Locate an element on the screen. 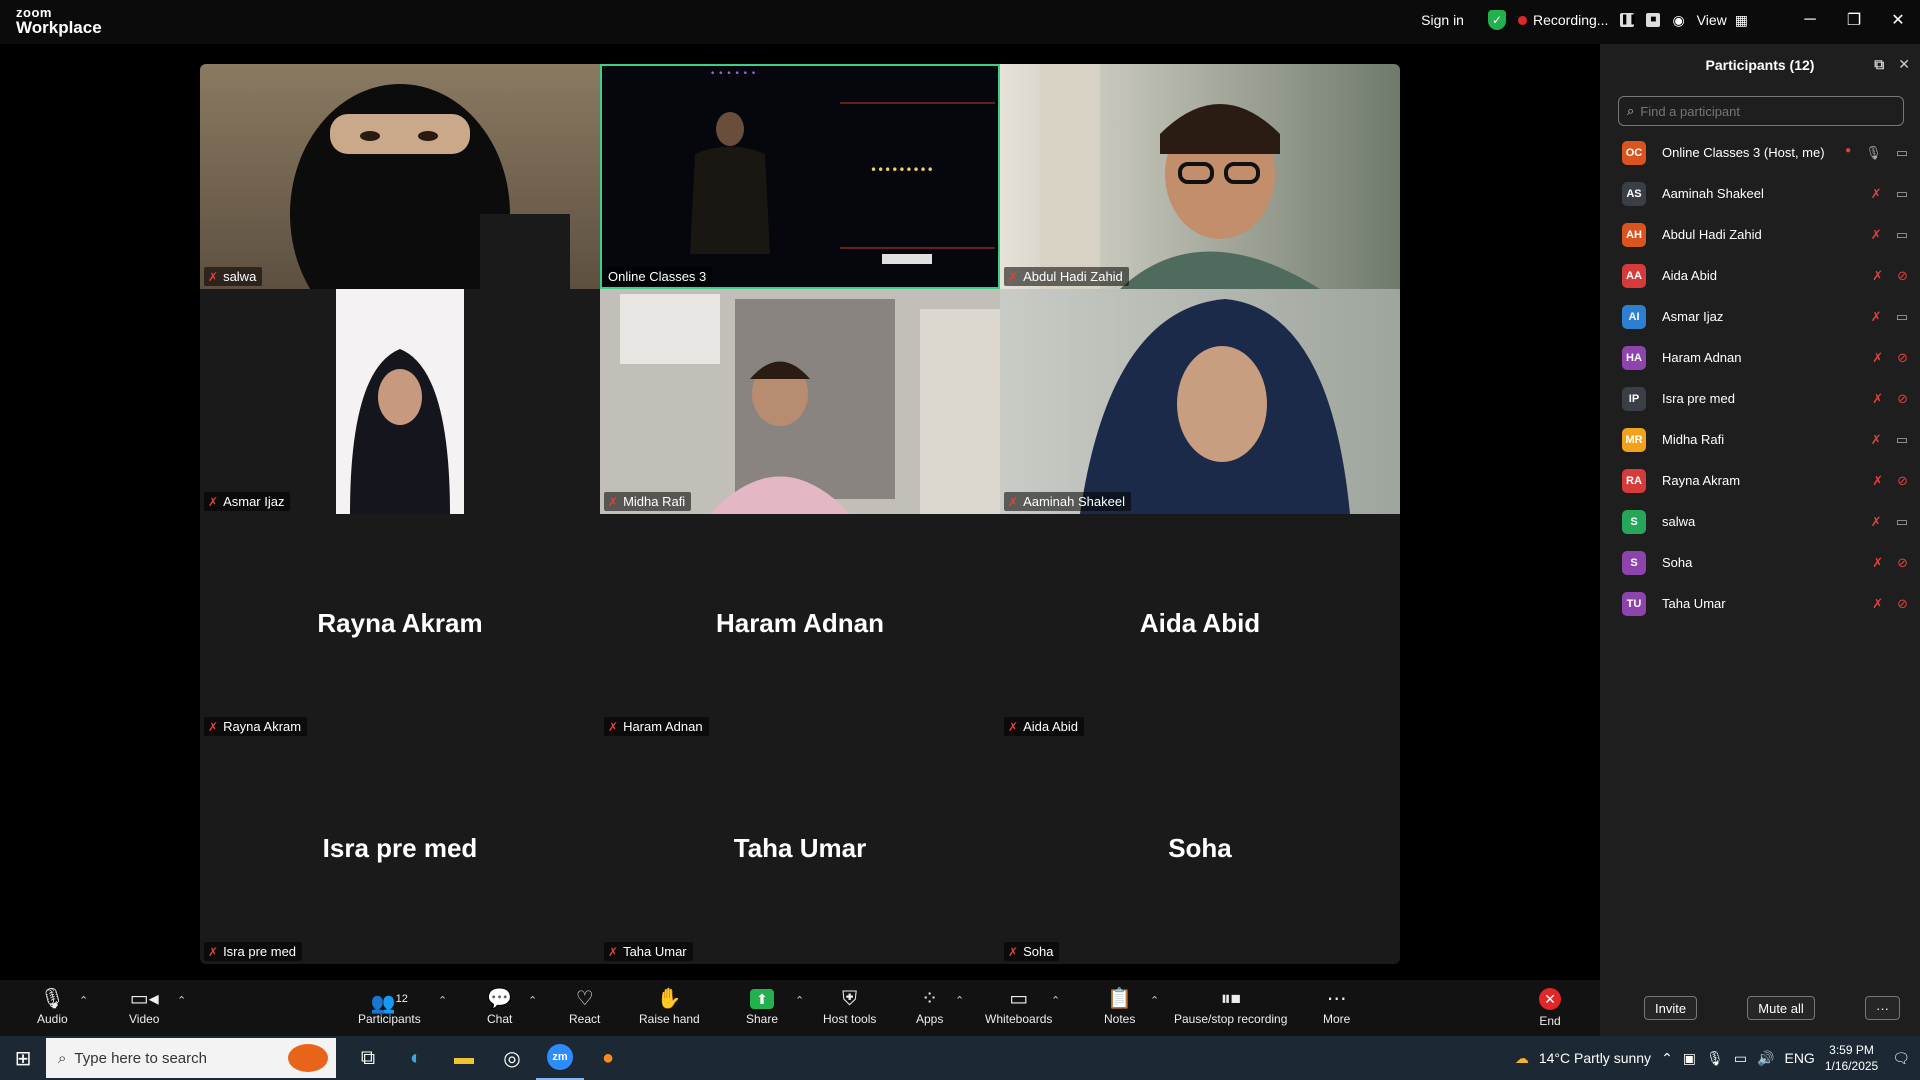 The height and width of the screenshot is (1080, 1920). avatar-tile: Isra pre med ✗ Isra pre med is located at coordinates (400, 851).